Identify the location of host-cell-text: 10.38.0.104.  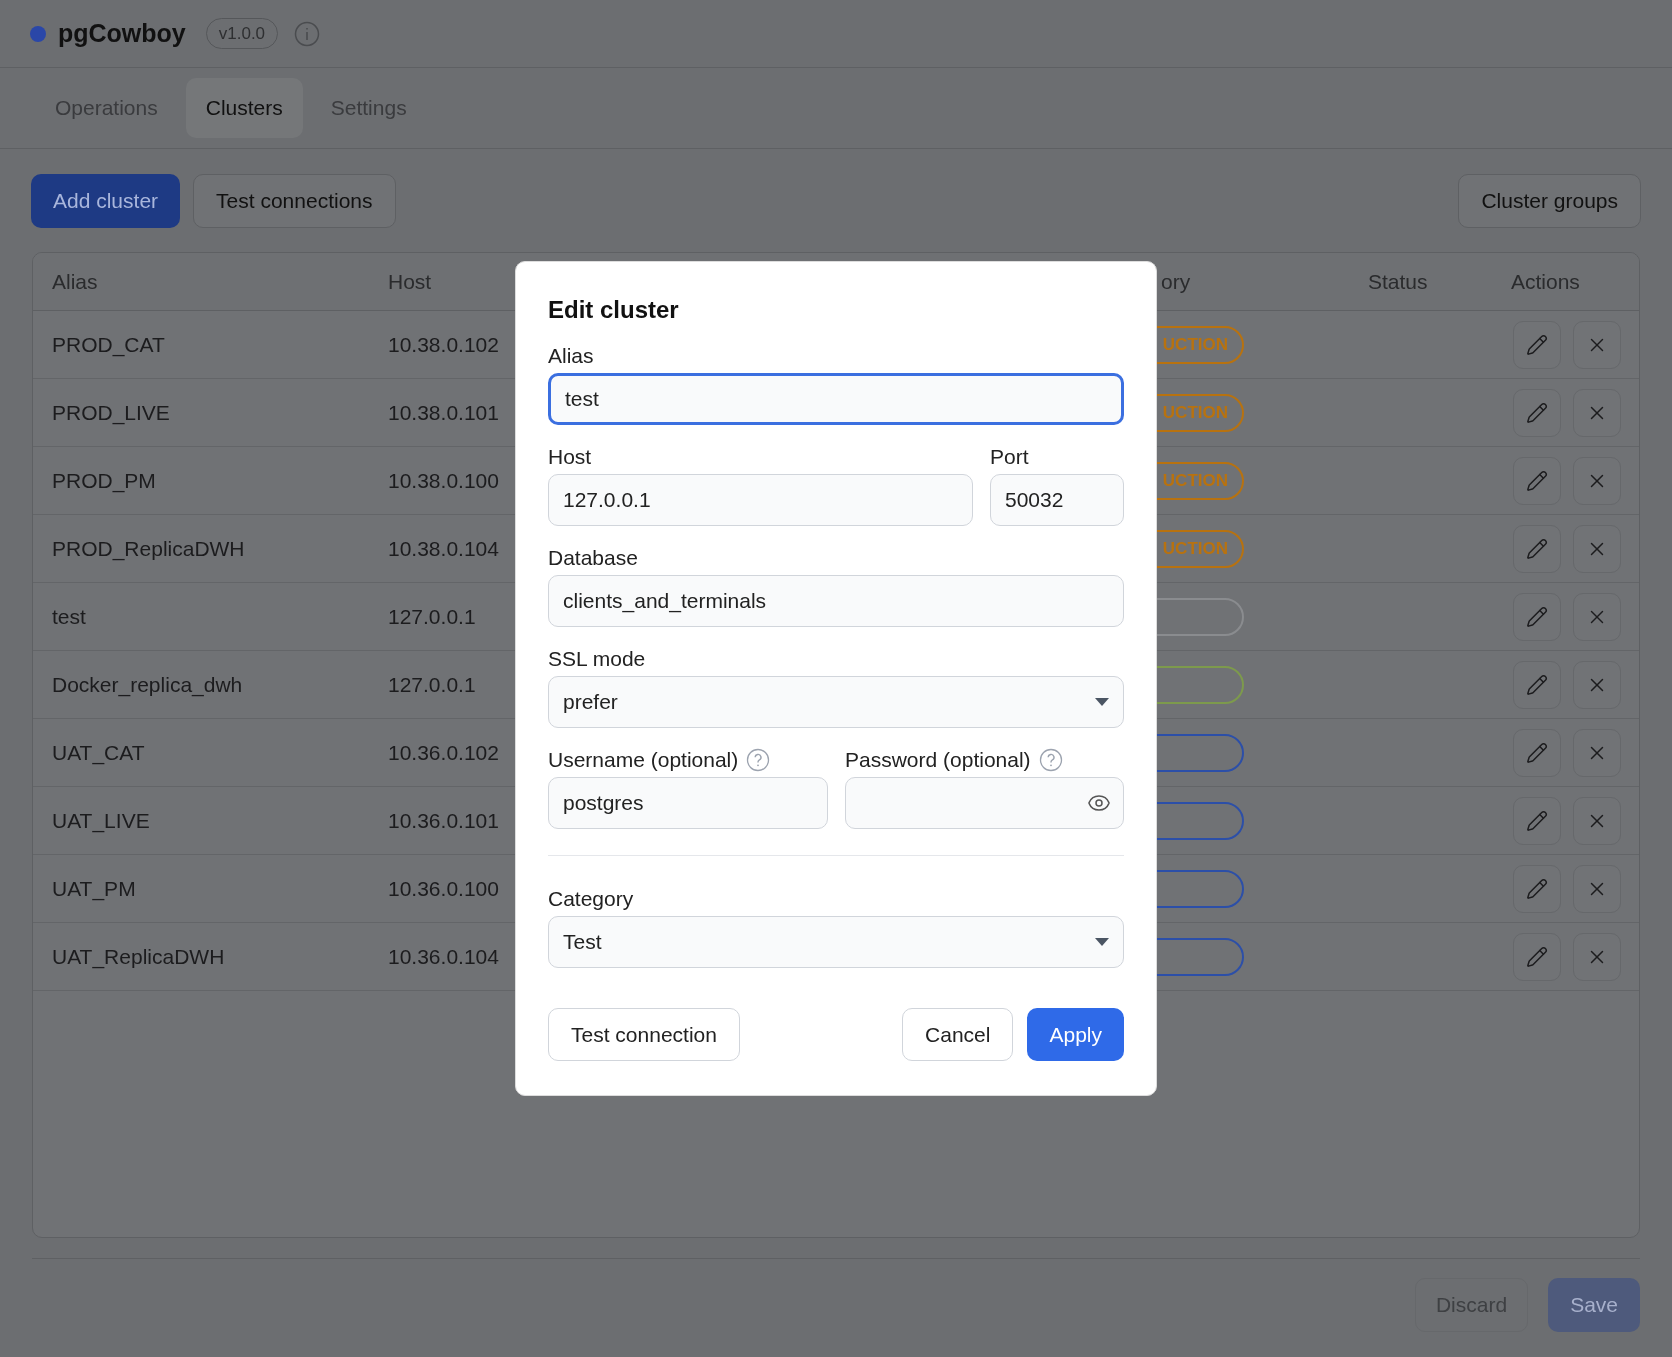
(443, 548).